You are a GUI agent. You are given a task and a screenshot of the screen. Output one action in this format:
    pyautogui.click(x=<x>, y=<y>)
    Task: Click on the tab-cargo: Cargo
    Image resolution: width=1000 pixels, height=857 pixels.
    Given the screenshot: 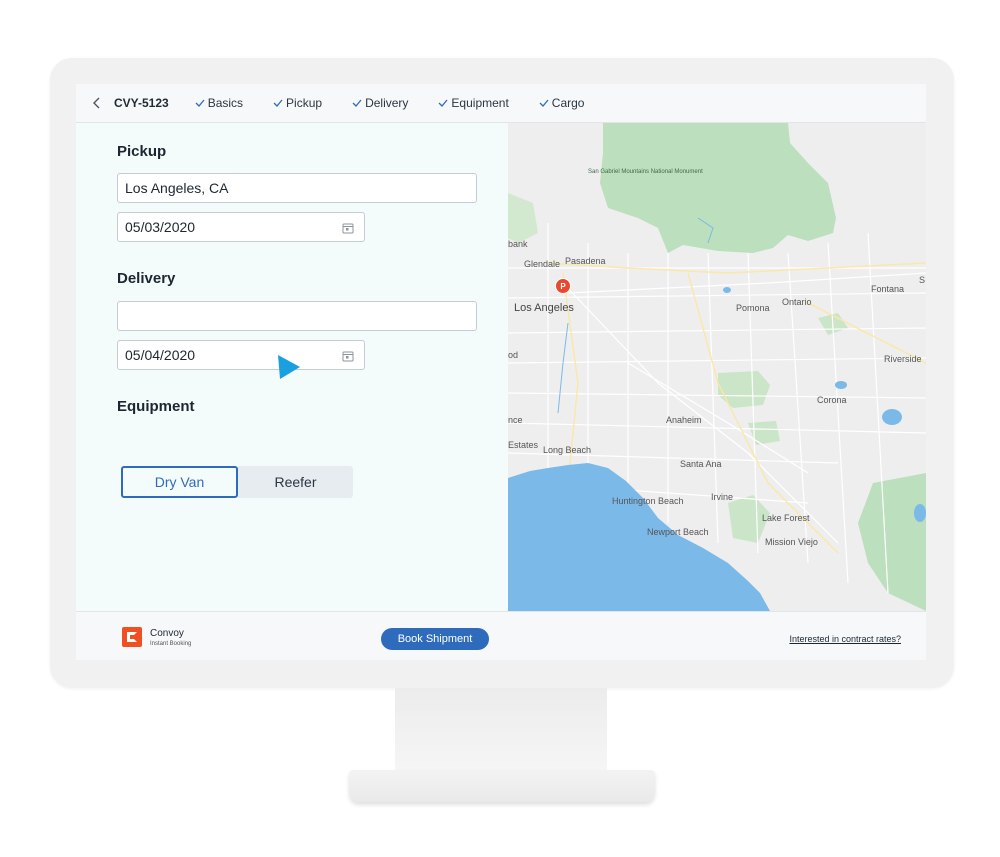 What is the action you would take?
    pyautogui.click(x=562, y=103)
    